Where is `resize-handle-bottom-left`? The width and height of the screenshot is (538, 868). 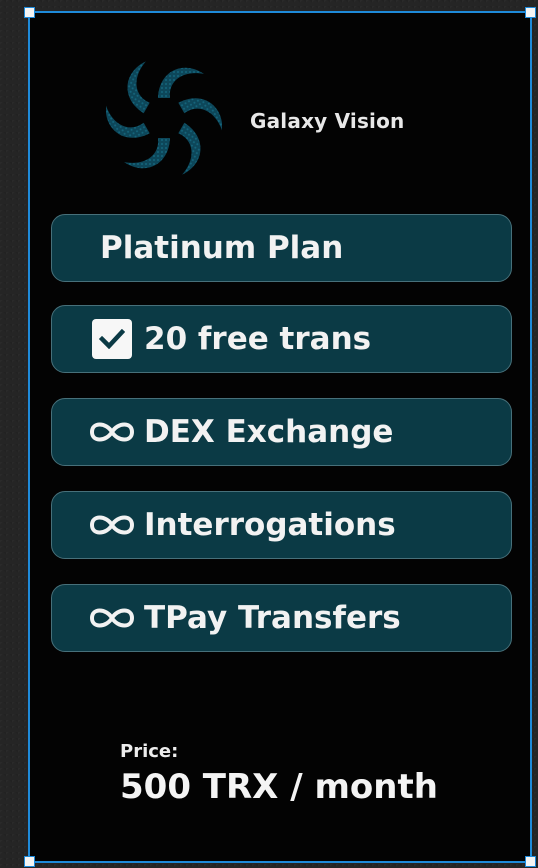
resize-handle-bottom-left is located at coordinates (29, 861).